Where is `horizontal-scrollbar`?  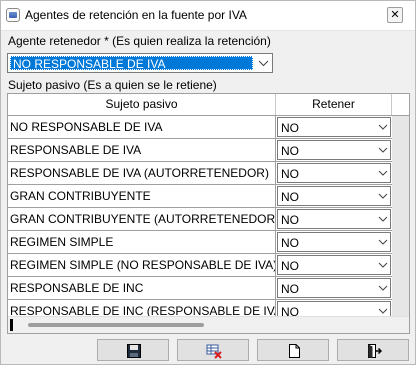 horizontal-scrollbar is located at coordinates (208, 324).